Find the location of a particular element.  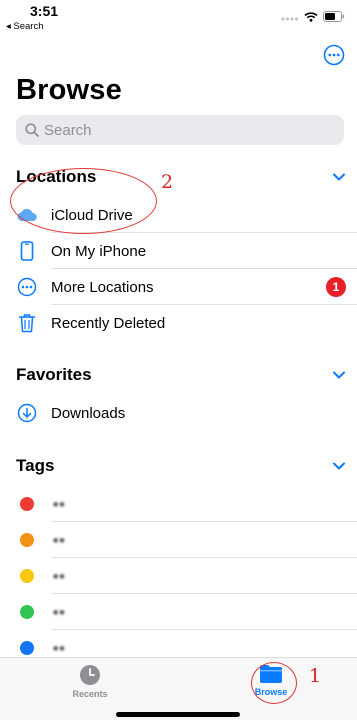

sidebar-item-label: Recently Deleted is located at coordinates (108, 323).